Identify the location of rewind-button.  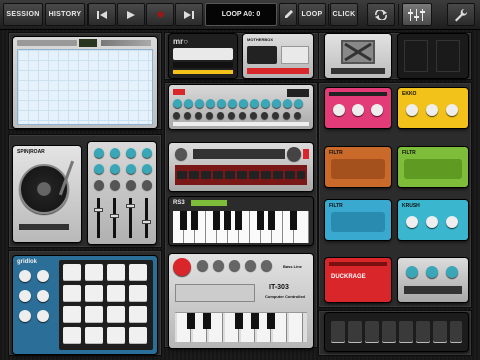
(102, 14).